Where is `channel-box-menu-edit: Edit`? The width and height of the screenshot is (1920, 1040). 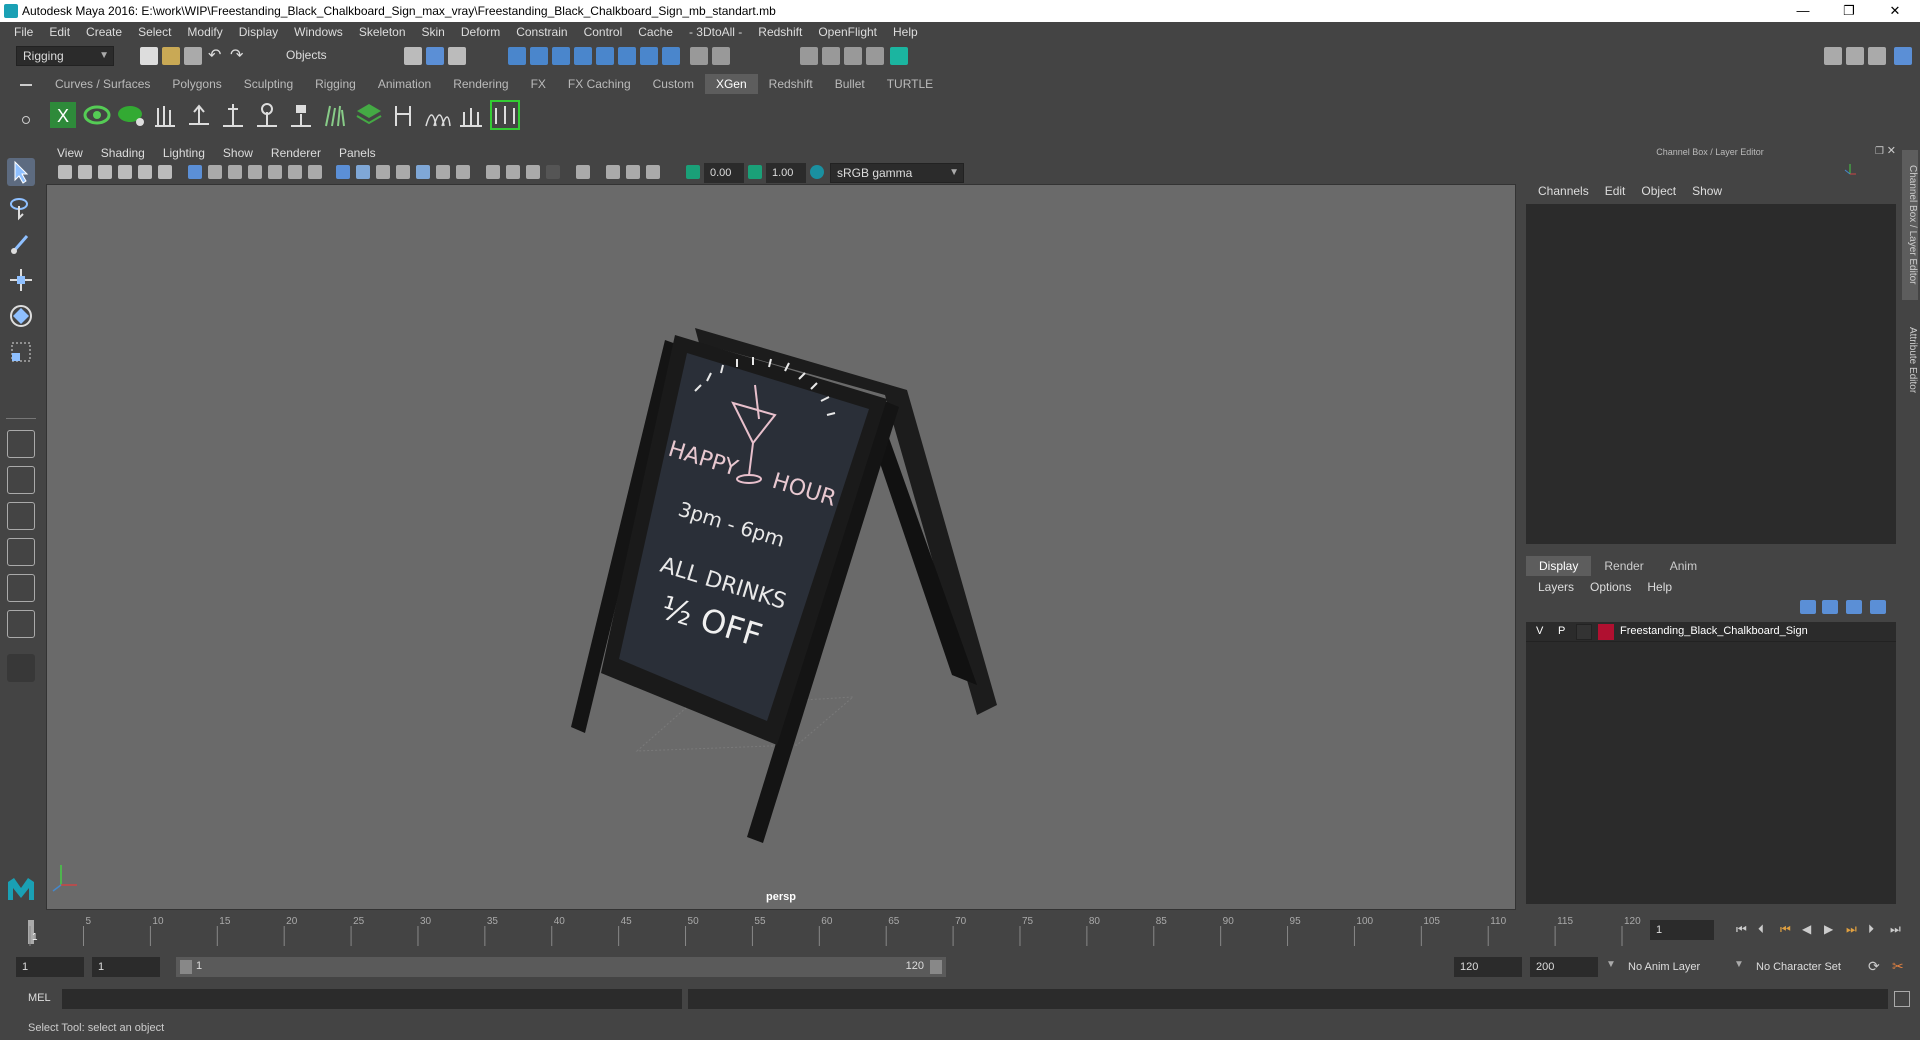 channel-box-menu-edit: Edit is located at coordinates (1615, 191).